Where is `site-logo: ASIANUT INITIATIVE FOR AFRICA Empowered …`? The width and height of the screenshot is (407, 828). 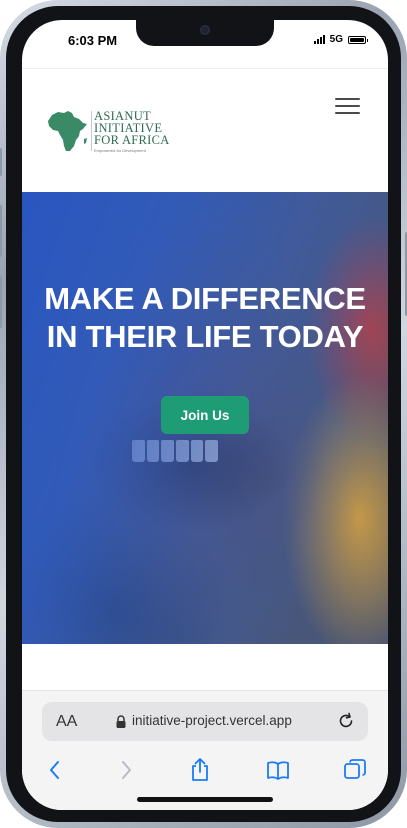
site-logo: ASIANUT INITIATIVE FOR AFRICA Empowered … is located at coordinates (116, 133).